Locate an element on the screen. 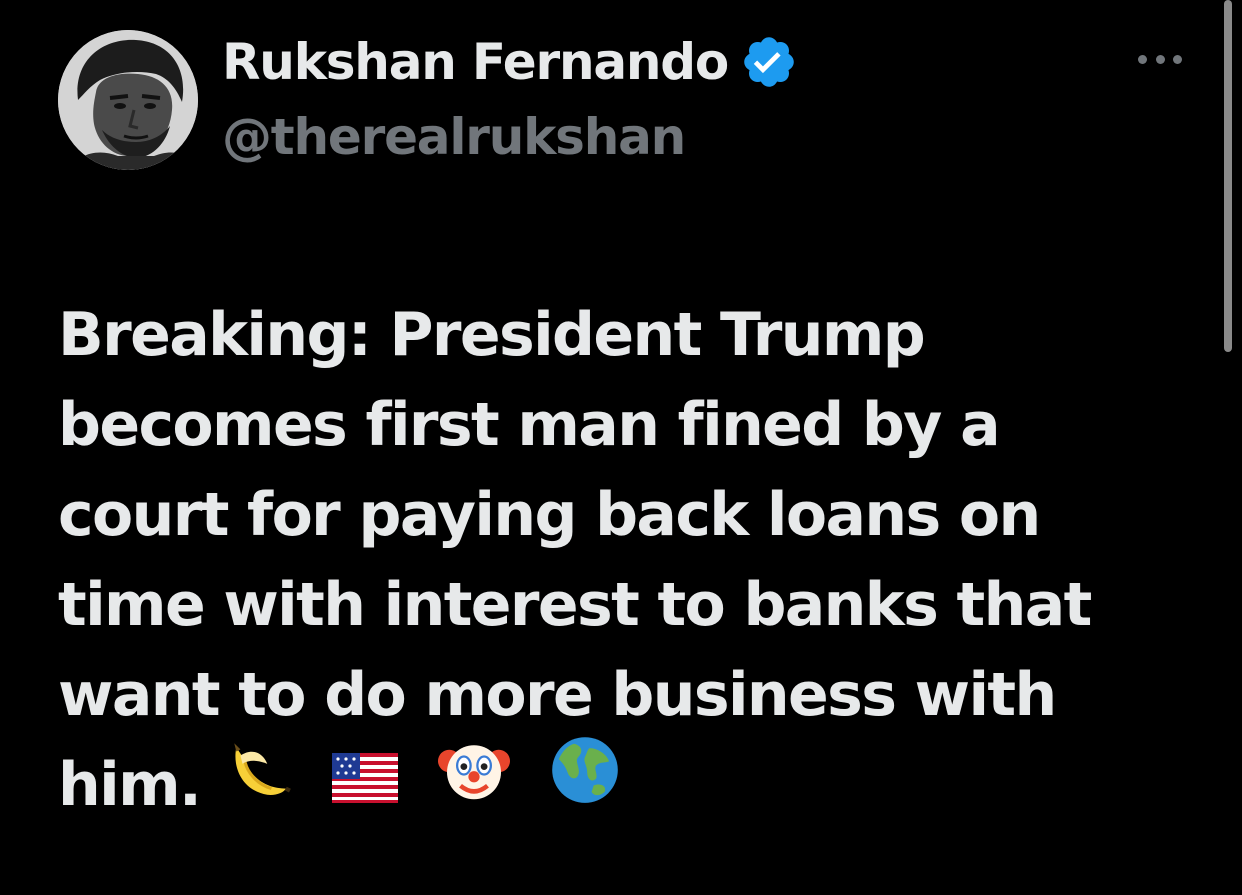 The width and height of the screenshot is (1242, 895). author-handle: @therealrukshan is located at coordinates (510, 137).